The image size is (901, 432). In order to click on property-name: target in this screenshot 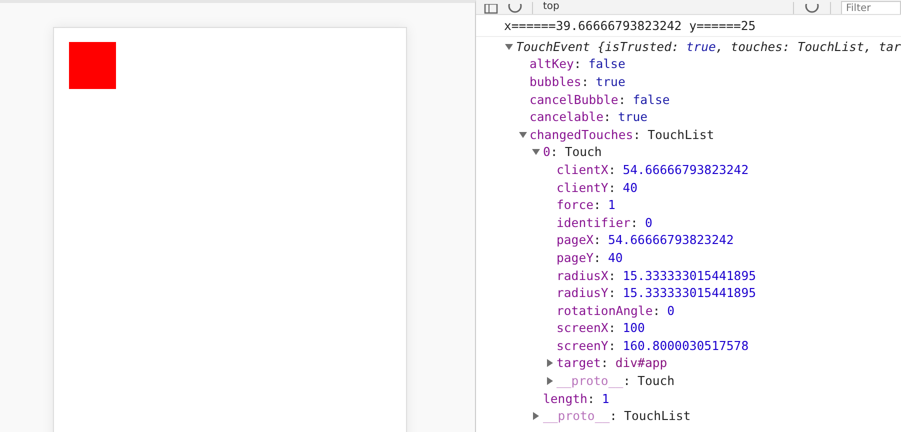, I will do `click(578, 363)`.